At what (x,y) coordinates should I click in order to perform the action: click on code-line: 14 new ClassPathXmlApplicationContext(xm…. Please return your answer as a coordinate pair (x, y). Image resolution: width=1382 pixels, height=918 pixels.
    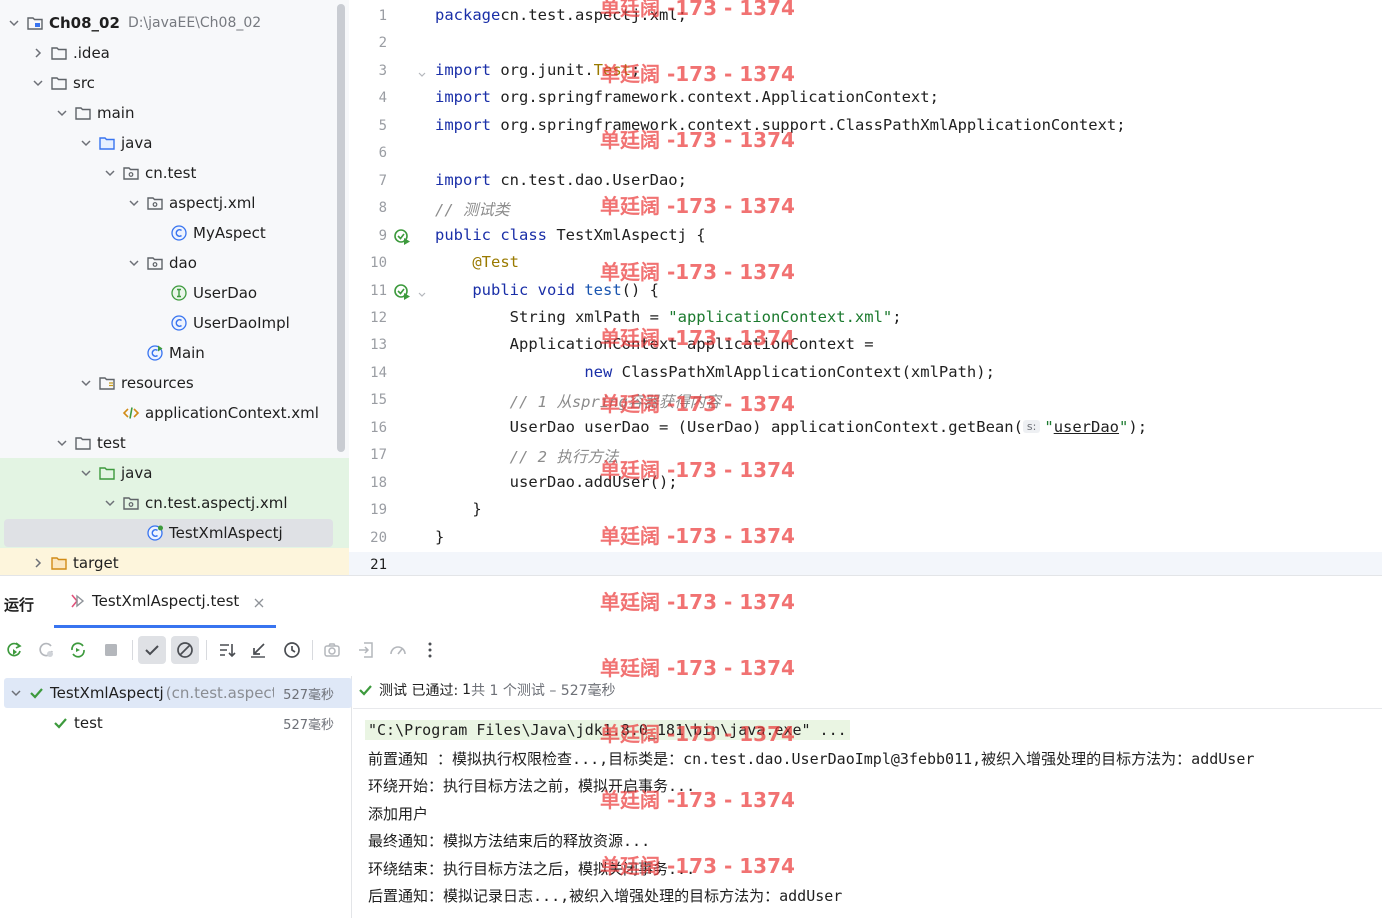
    Looking at the image, I should click on (865, 373).